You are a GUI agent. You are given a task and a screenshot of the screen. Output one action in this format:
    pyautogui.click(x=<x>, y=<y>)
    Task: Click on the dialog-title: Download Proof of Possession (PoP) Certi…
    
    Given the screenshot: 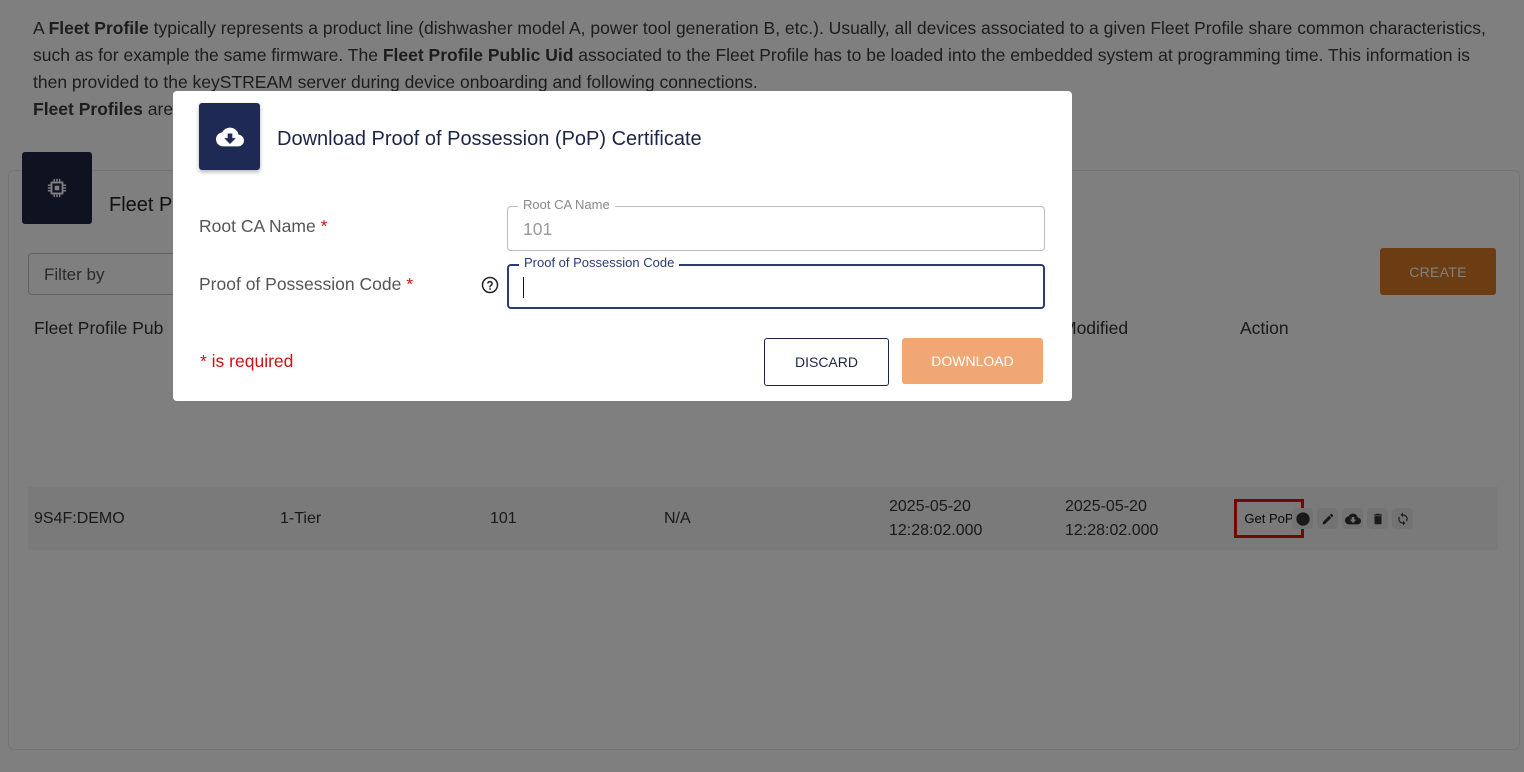 What is the action you would take?
    pyautogui.click(x=489, y=139)
    